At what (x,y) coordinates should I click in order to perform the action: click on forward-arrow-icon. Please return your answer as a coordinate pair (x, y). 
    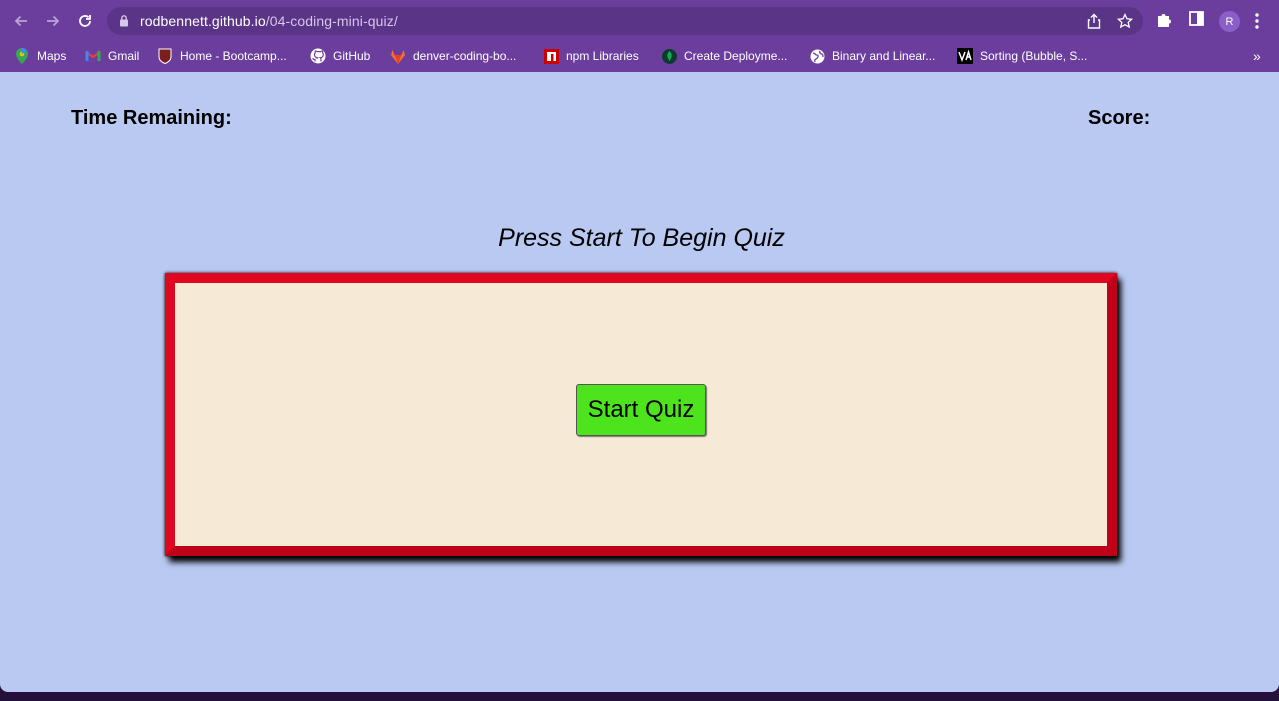
    Looking at the image, I should click on (53, 21).